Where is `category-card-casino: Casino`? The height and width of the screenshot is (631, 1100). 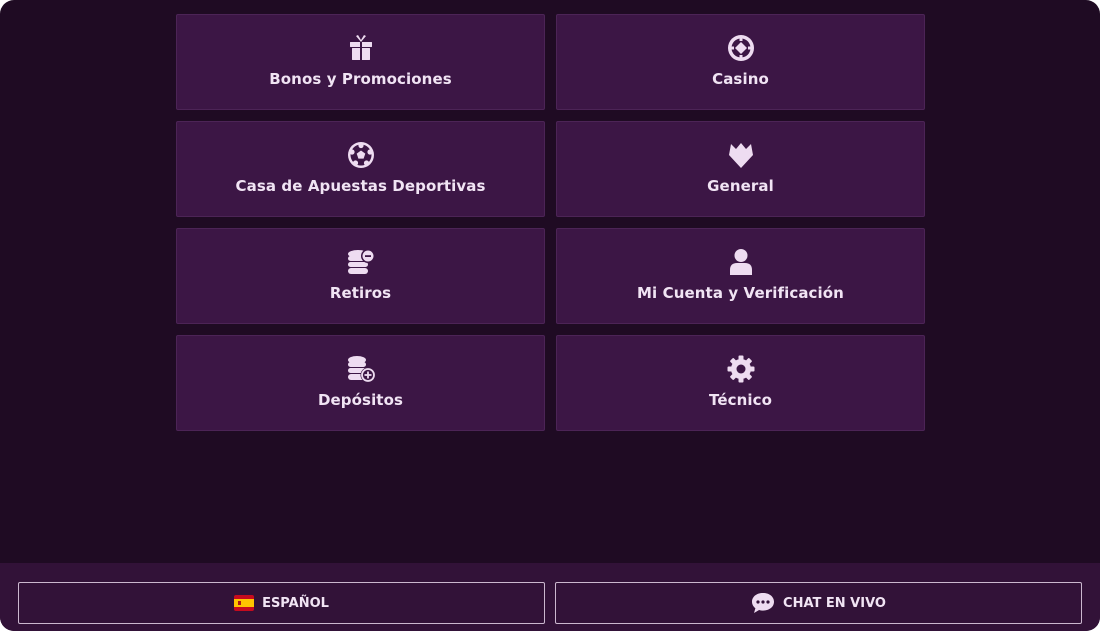
category-card-casino: Casino is located at coordinates (740, 62).